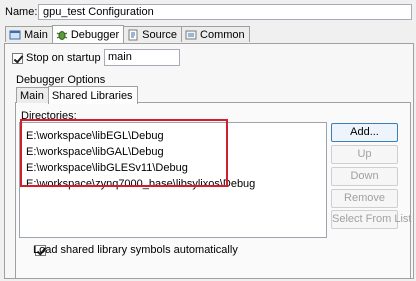 The image size is (416, 281). What do you see at coordinates (191, 35) in the screenshot?
I see `common-icon` at bounding box center [191, 35].